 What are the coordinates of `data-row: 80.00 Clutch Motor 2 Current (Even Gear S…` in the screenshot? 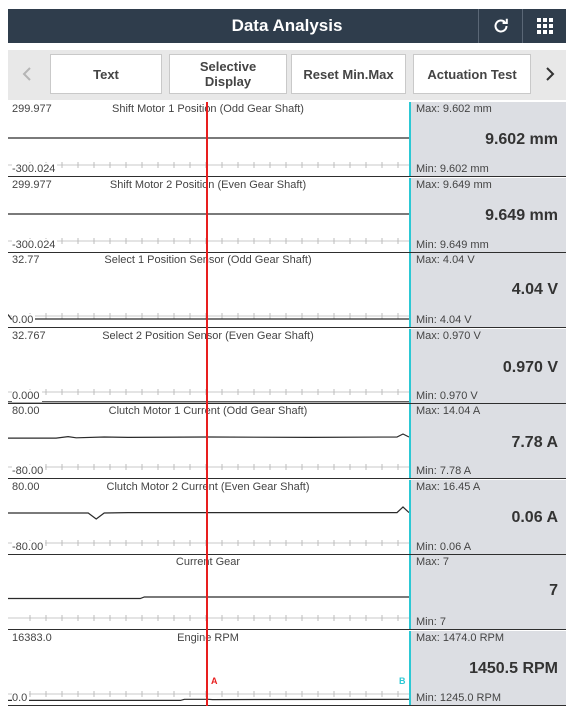 It's located at (287, 517).